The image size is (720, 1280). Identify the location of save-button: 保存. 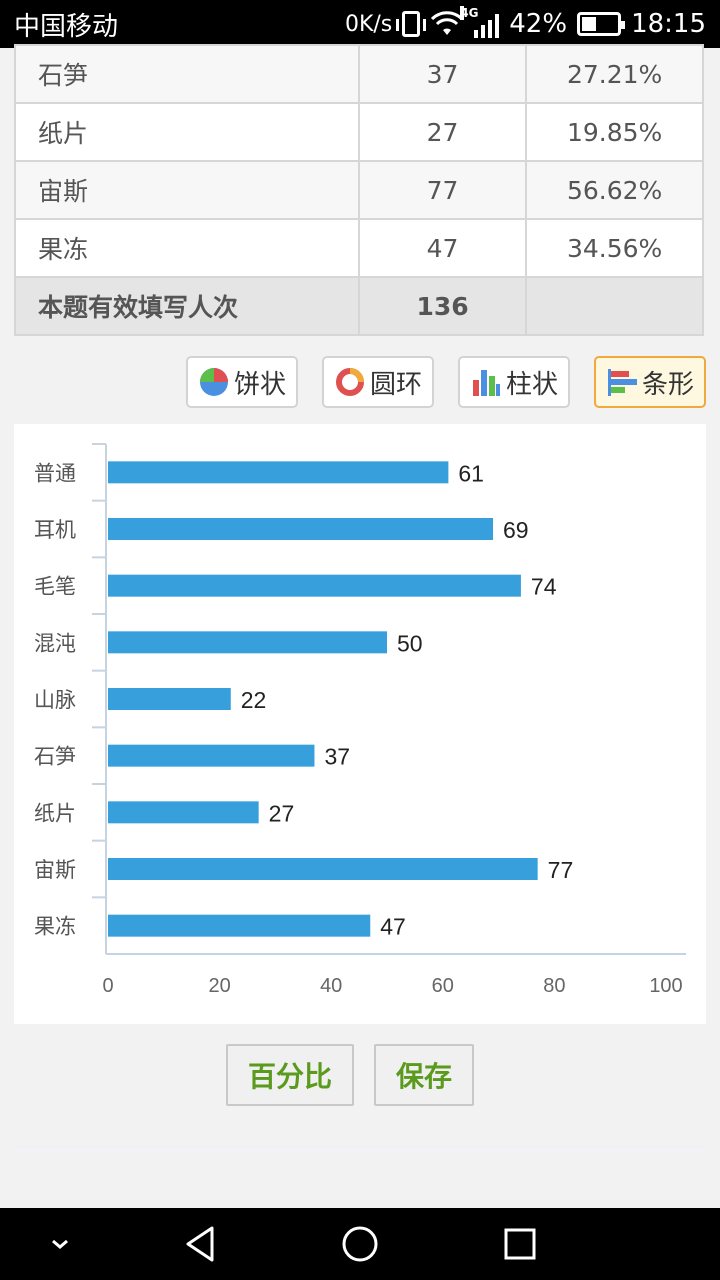
(424, 1075).